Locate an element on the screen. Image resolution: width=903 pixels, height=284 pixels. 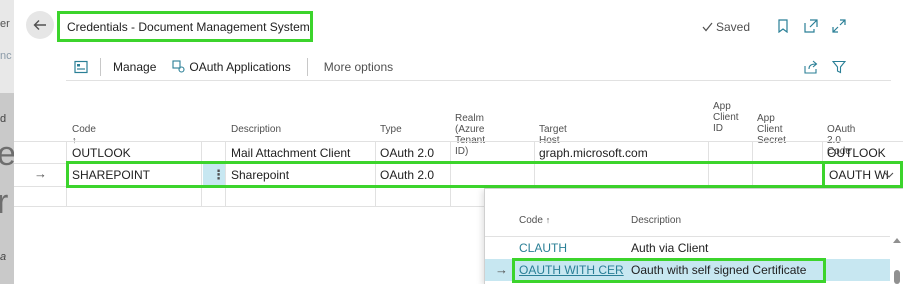
more-options-button: More options is located at coordinates (358, 67).